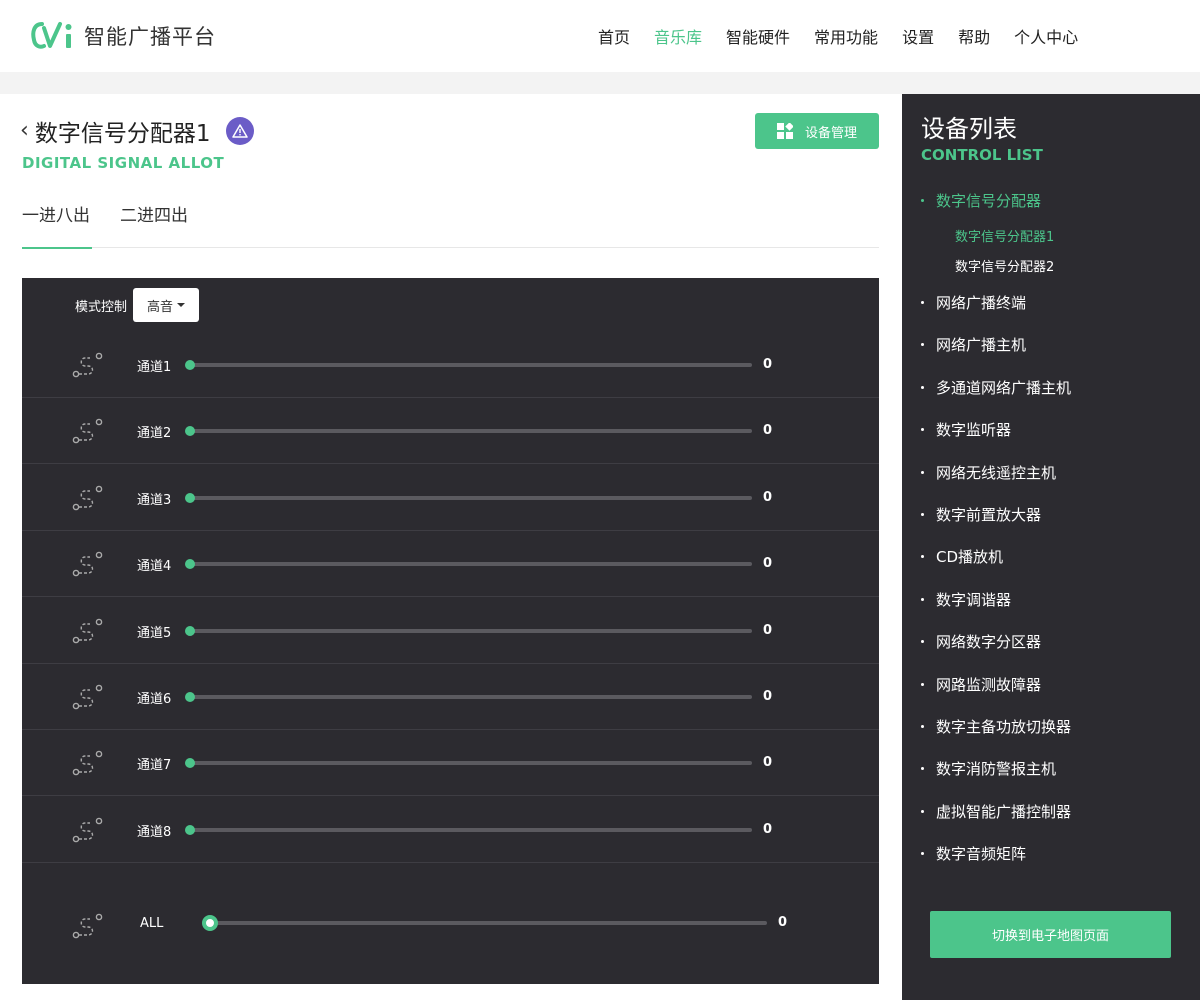 This screenshot has height=1000, width=1200. I want to click on all-value: 0, so click(783, 922).